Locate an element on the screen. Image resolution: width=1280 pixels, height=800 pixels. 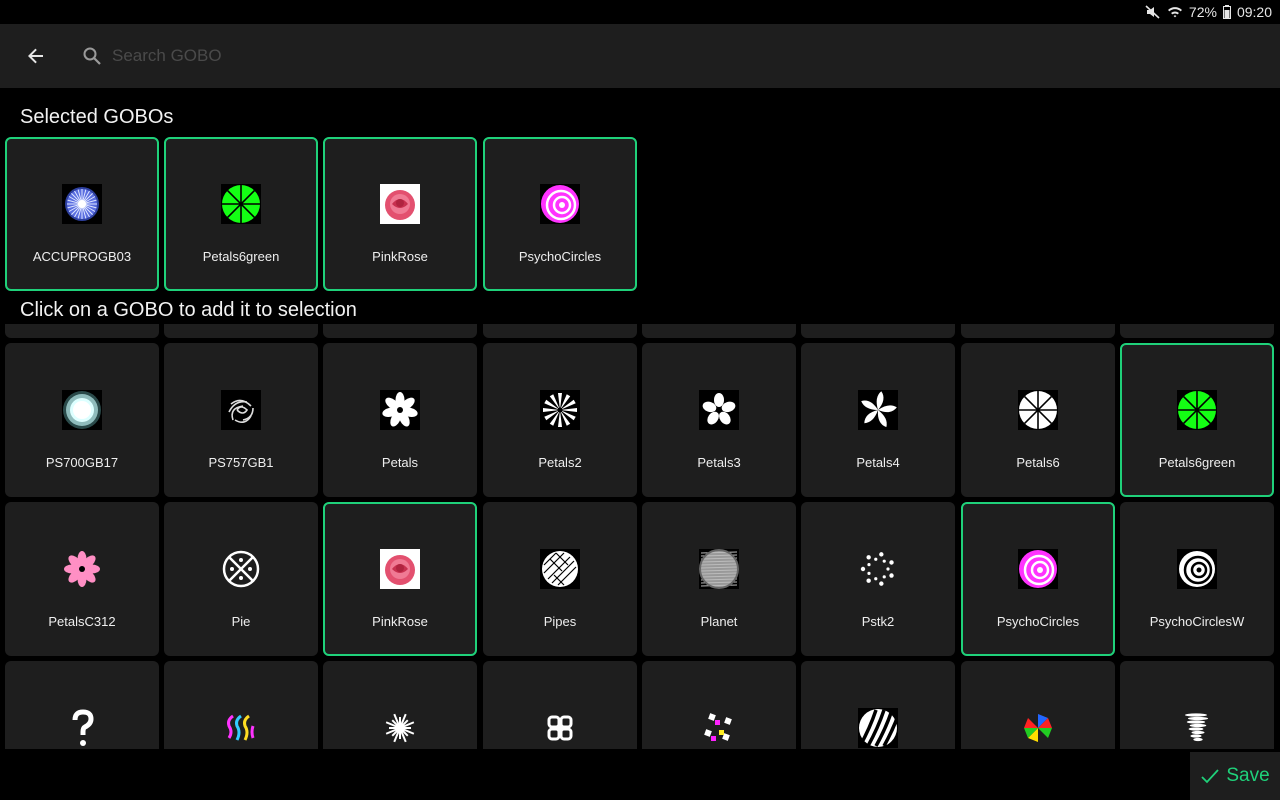
petals-gobo-icon is located at coordinates (400, 410).